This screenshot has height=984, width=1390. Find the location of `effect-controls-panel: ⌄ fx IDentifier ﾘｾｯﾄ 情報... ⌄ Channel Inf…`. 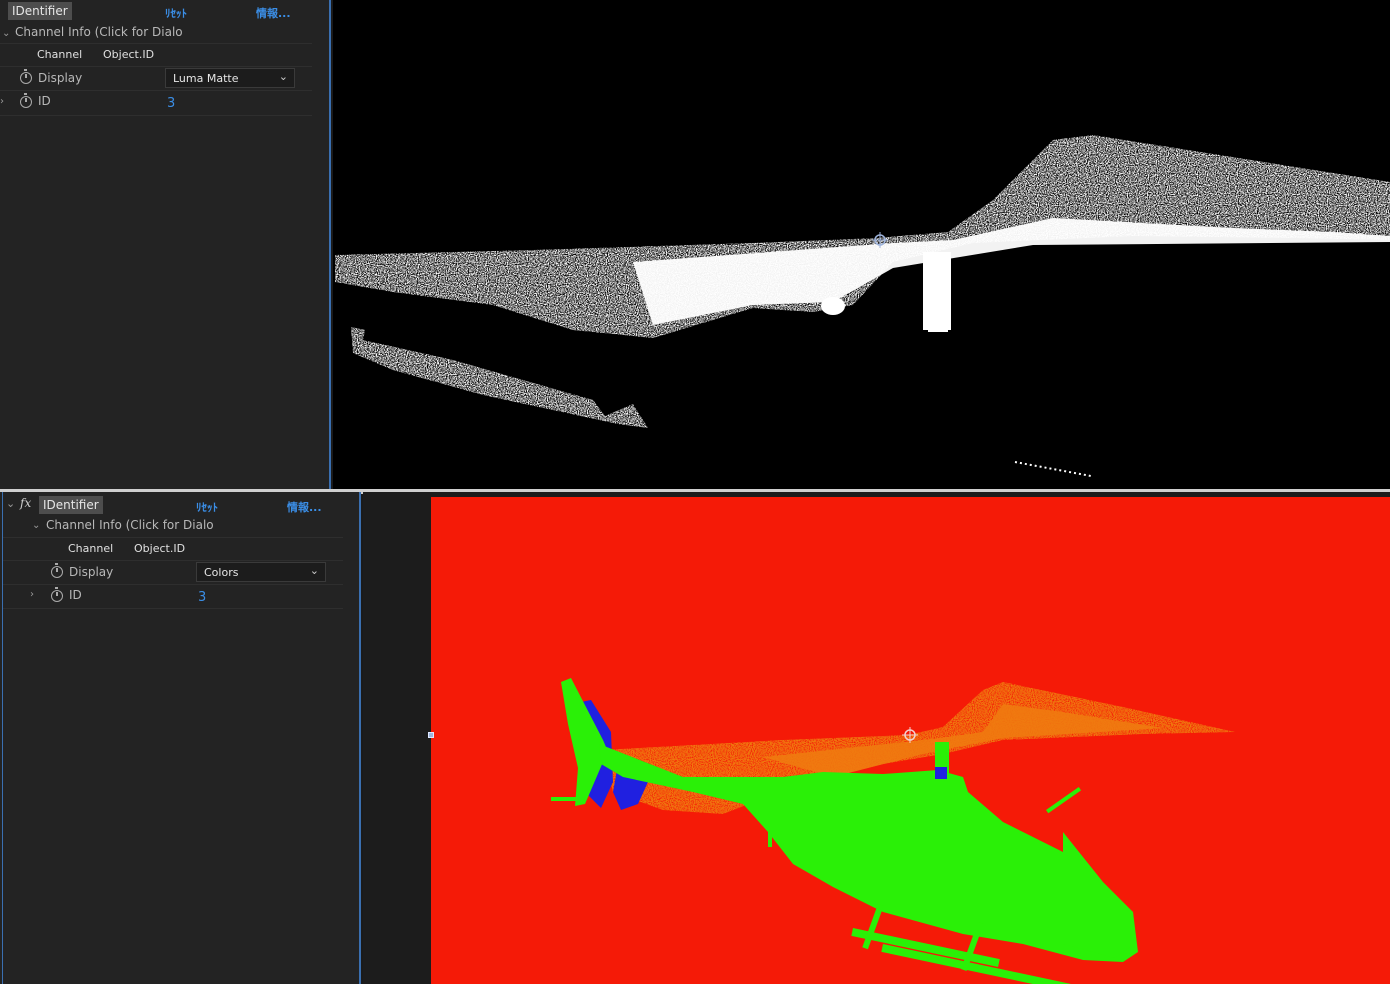

effect-controls-panel: ⌄ fx IDentifier ﾘｾｯﾄ 情報... ⌄ Channel Inf… is located at coordinates (180, 738).